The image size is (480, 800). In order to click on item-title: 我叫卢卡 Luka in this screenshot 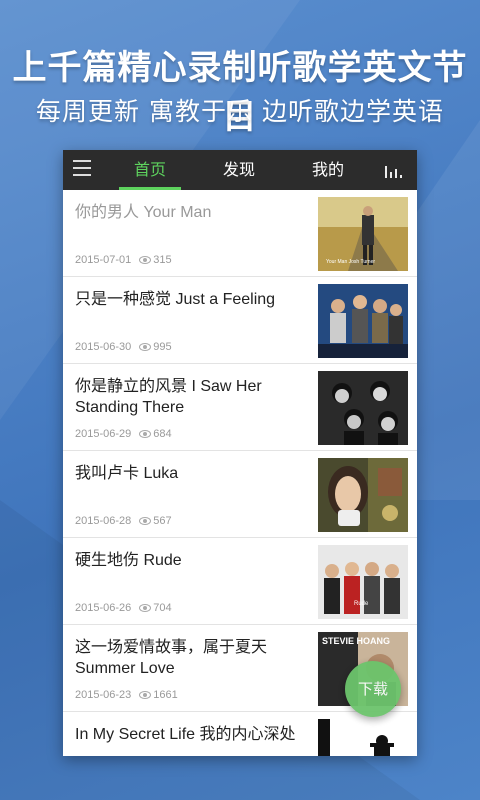, I will do `click(127, 473)`.